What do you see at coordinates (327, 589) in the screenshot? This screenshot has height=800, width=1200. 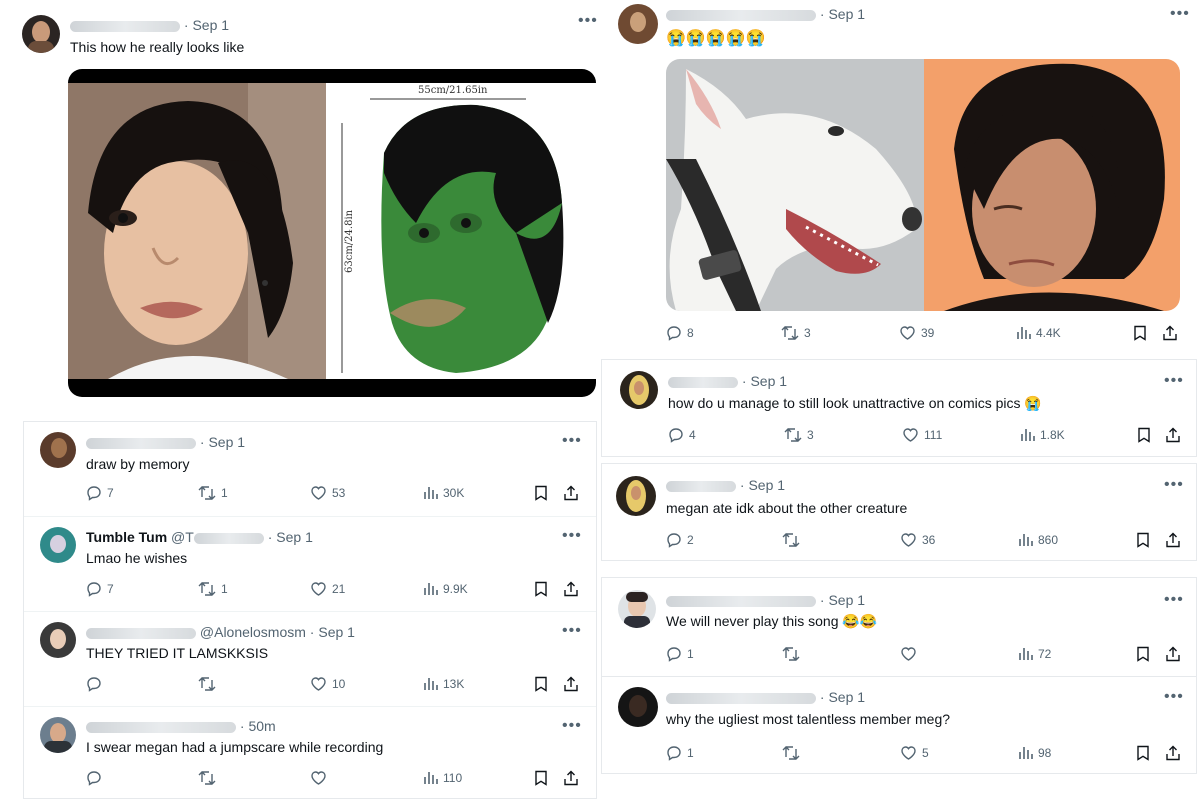 I see `like-button: 21` at bounding box center [327, 589].